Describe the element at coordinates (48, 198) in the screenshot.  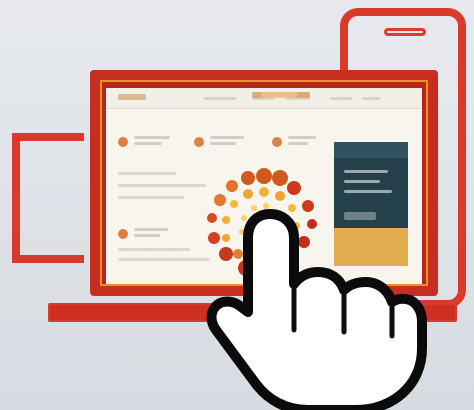
I see `left-device-outline-icon` at that location.